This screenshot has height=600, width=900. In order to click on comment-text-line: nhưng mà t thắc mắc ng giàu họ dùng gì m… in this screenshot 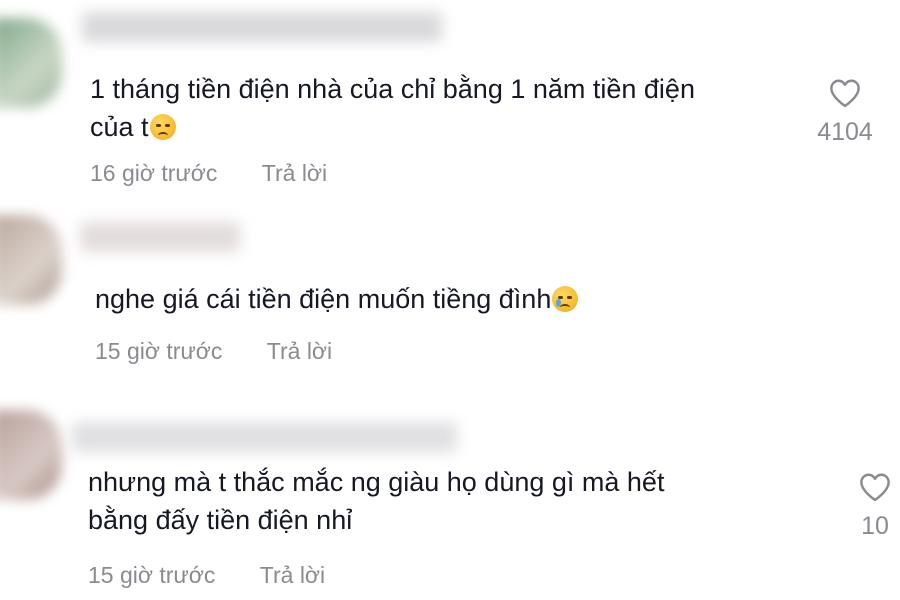, I will do `click(376, 482)`.